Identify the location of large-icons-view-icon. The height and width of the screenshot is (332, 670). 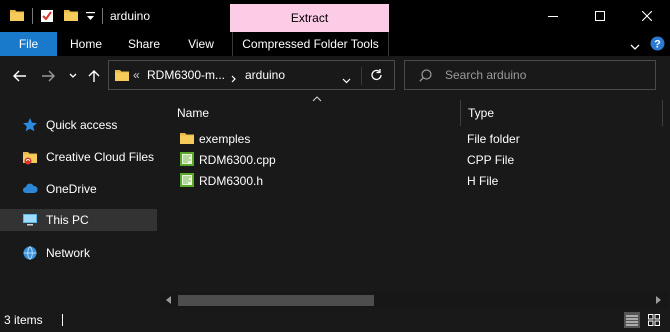
(654, 320).